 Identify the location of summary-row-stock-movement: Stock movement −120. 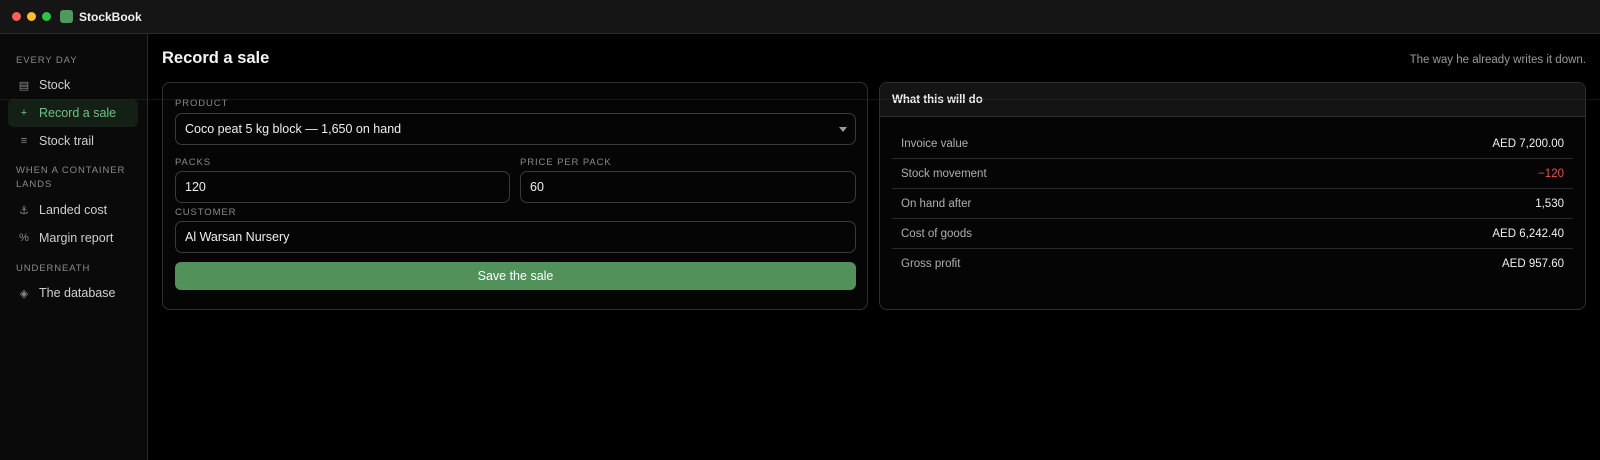
(1232, 174).